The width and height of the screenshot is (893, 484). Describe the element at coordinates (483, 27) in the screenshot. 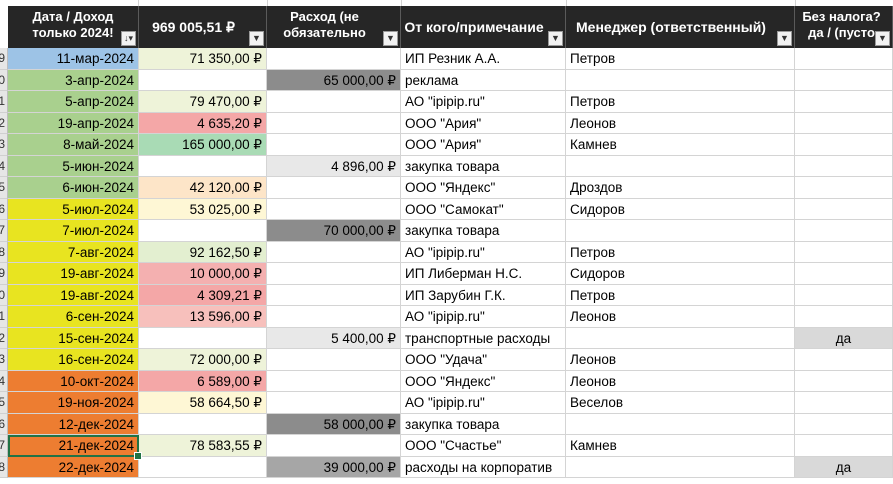

I see `header-note: От кого/примечание ▼` at that location.